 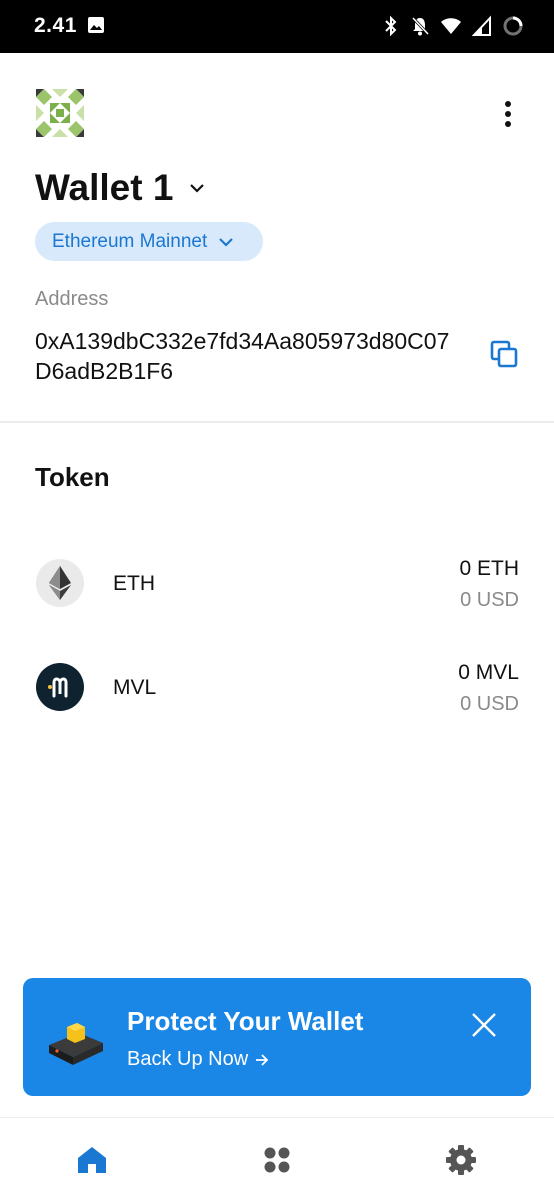 What do you see at coordinates (420, 26) in the screenshot?
I see `mute-bell-icon` at bounding box center [420, 26].